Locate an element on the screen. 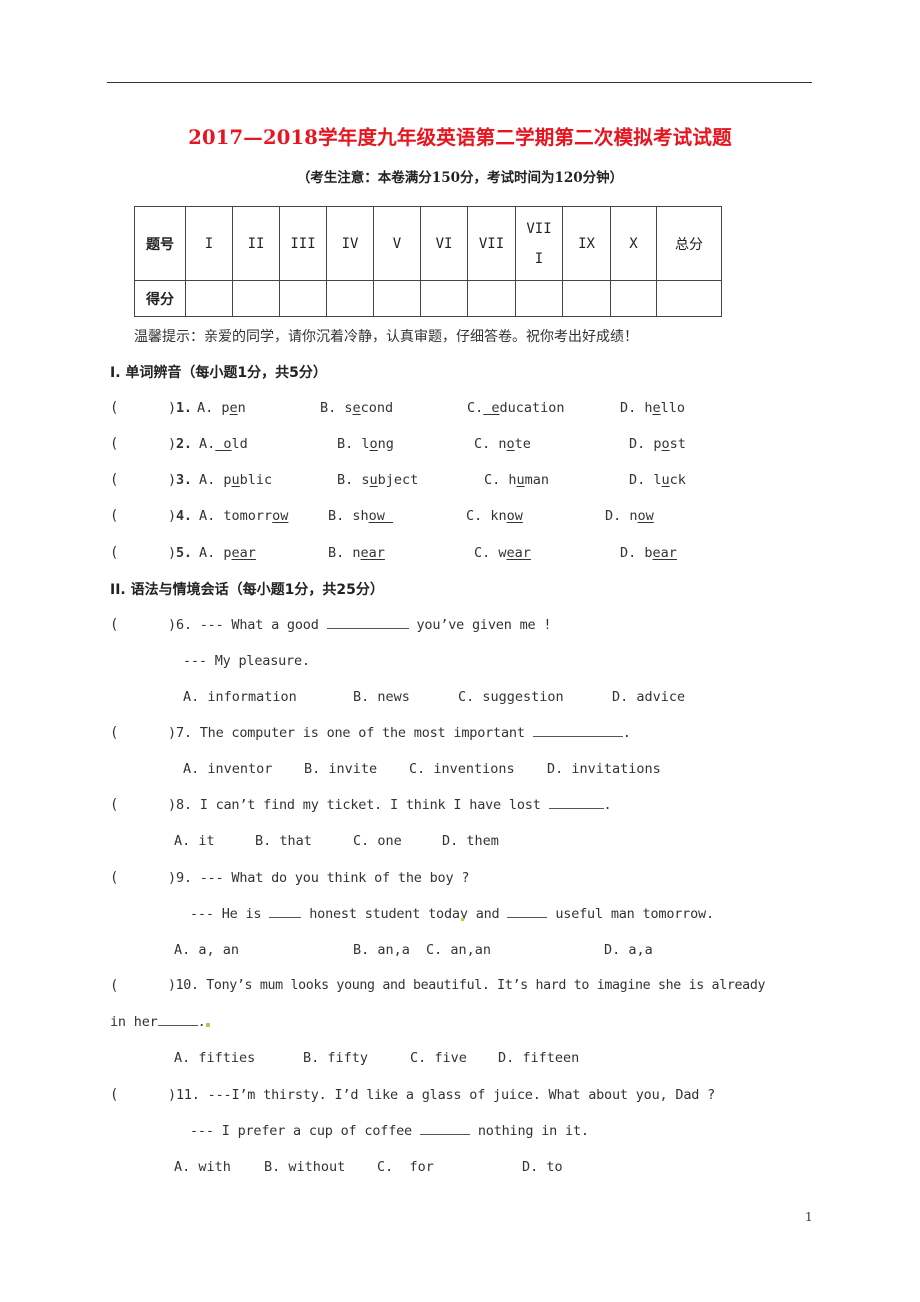  option-b: B. invite is located at coordinates (340, 769).